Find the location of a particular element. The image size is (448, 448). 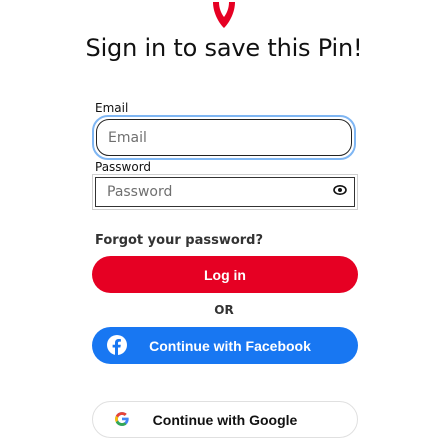

login-button-label: Log in is located at coordinates (225, 274).